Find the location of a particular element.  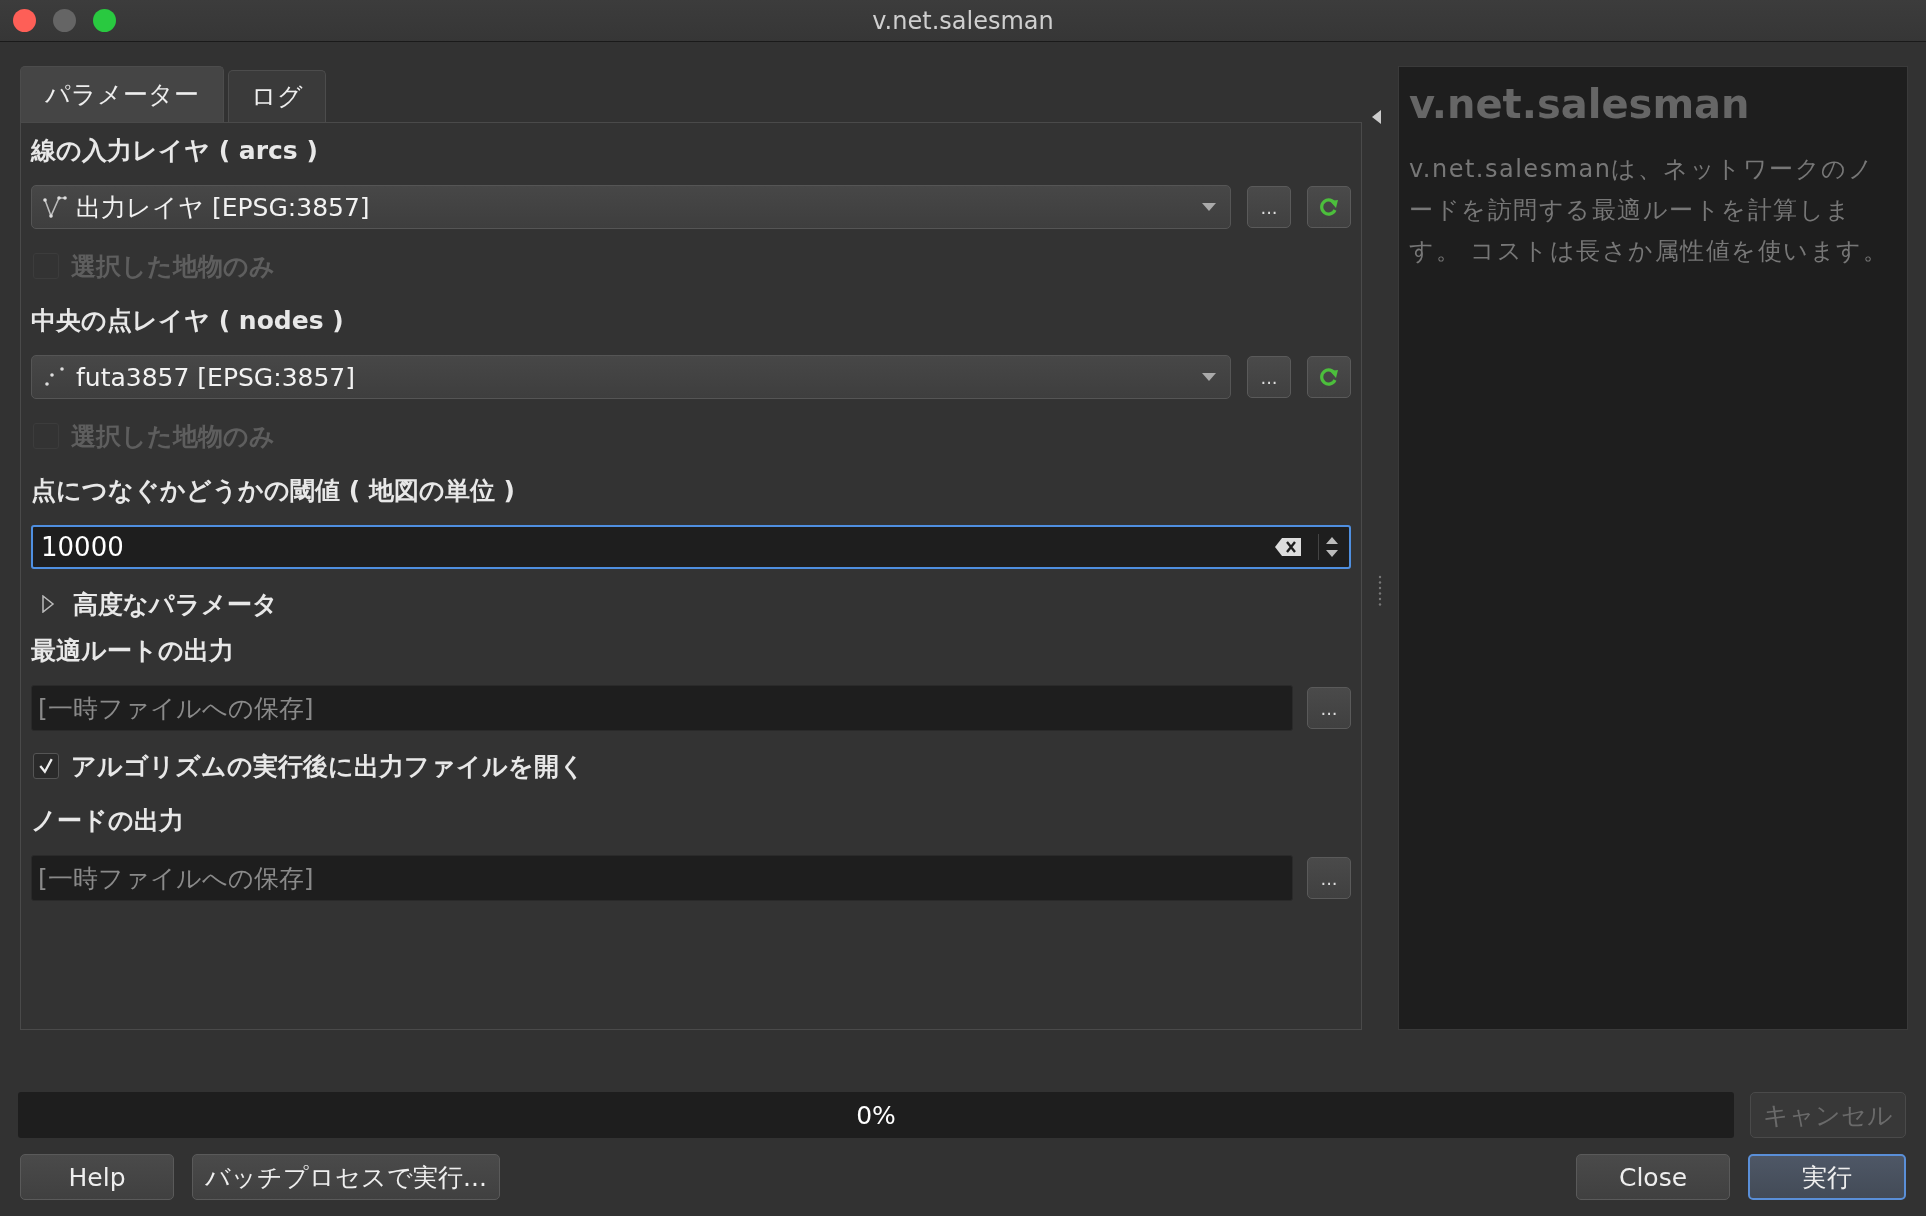

collapse-arrow-icon is located at coordinates (1377, 117).